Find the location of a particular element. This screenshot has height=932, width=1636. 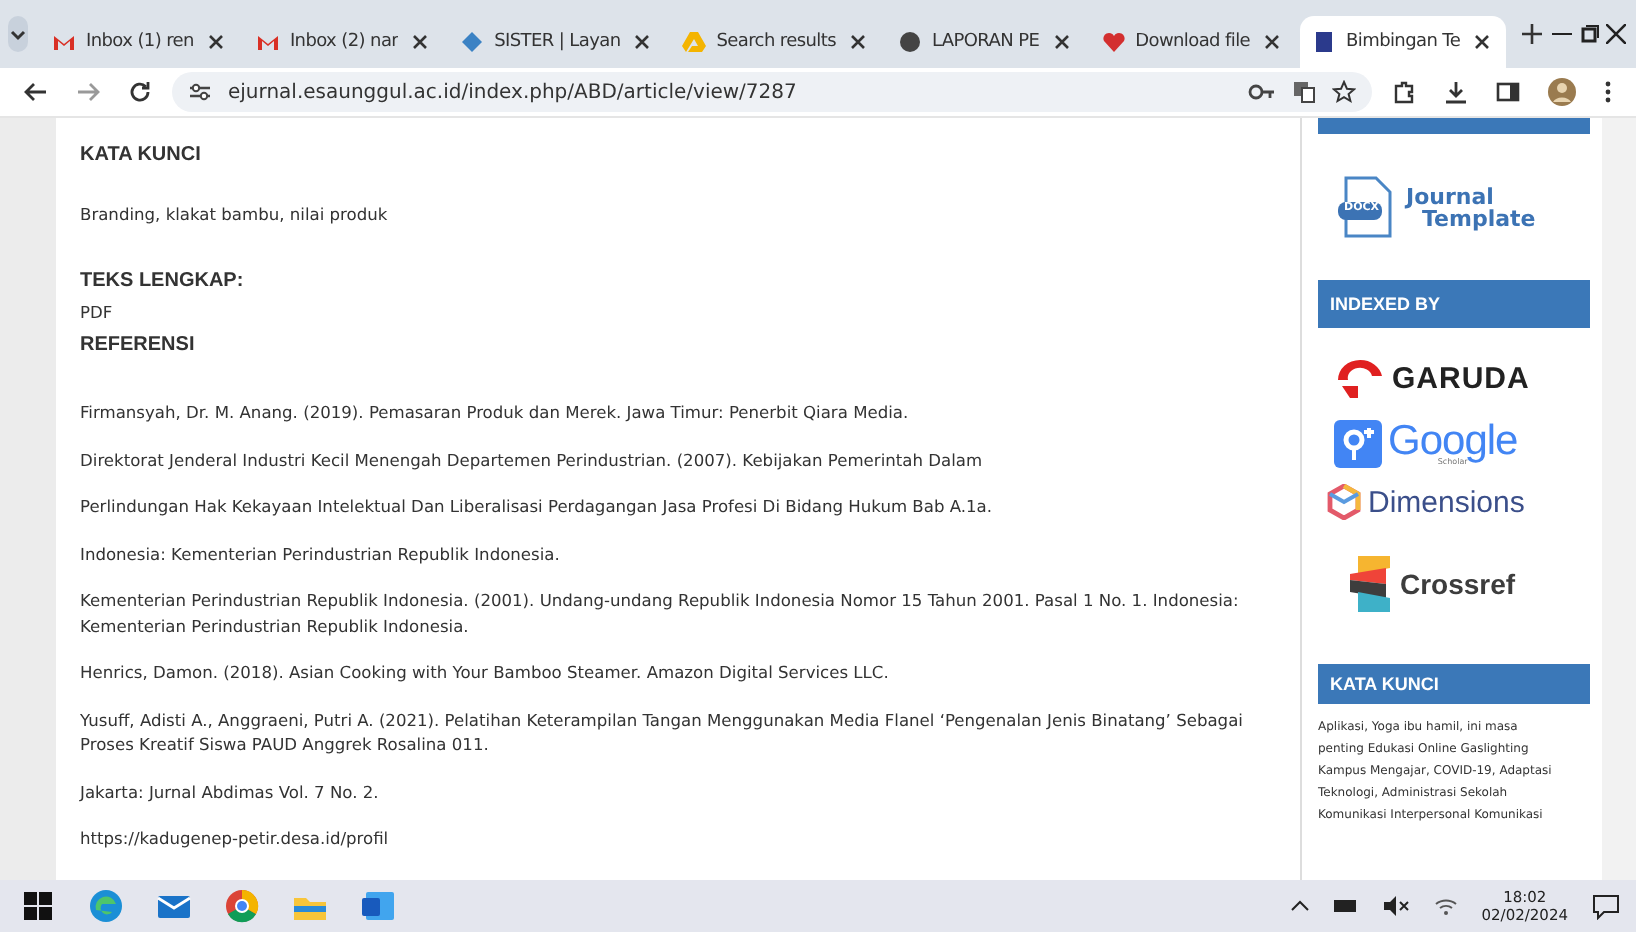

reference-text: Direktorat Jenderal Industri Kecil Menengah Departemen Perindustrian. (2007). Kebijakan Pemerintah Dalam is located at coordinates (532, 459).